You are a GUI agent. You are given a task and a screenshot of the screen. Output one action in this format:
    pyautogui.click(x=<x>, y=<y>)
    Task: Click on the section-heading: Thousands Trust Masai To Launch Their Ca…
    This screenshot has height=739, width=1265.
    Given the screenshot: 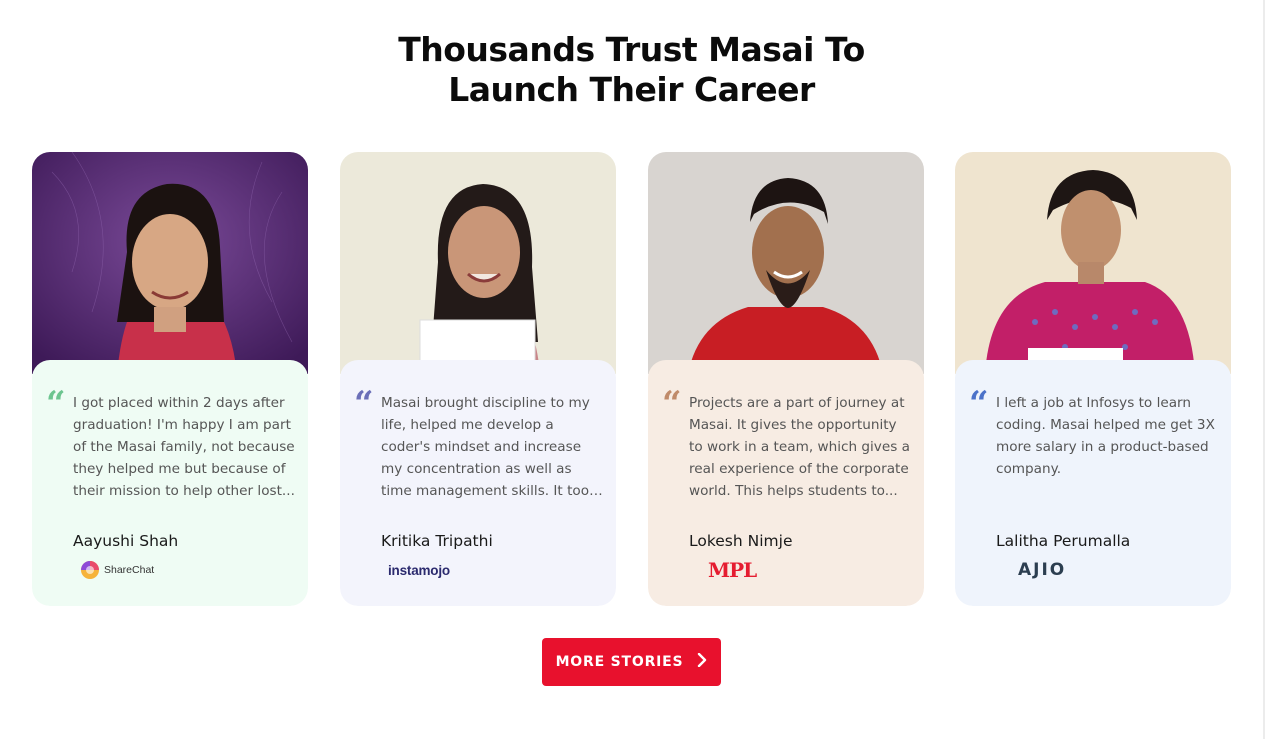 What is the action you would take?
    pyautogui.click(x=631, y=70)
    